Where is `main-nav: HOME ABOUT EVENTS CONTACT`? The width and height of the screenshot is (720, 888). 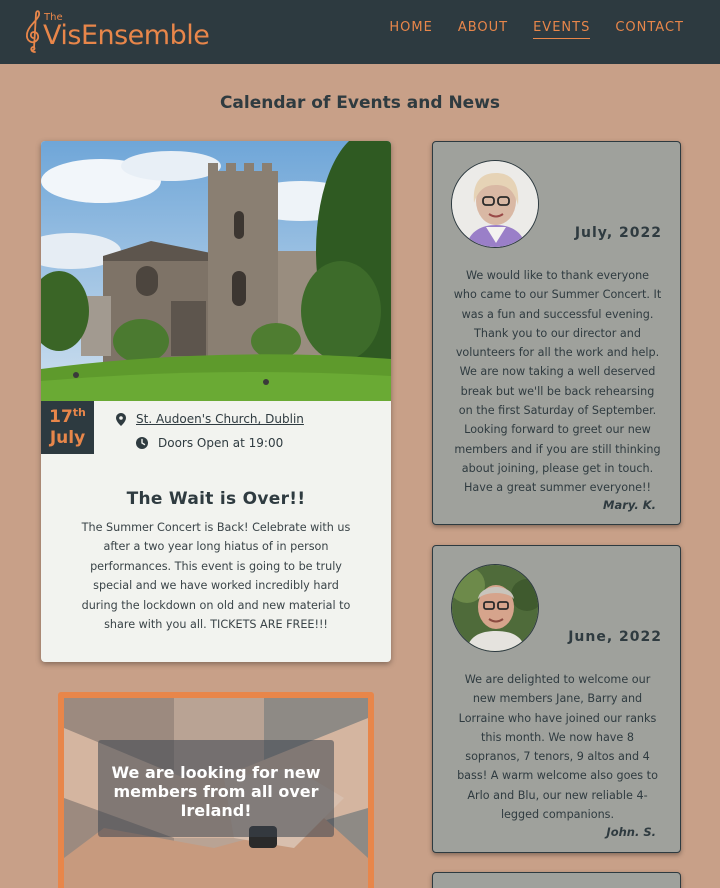 main-nav: HOME ABOUT EVENTS CONTACT is located at coordinates (536, 29).